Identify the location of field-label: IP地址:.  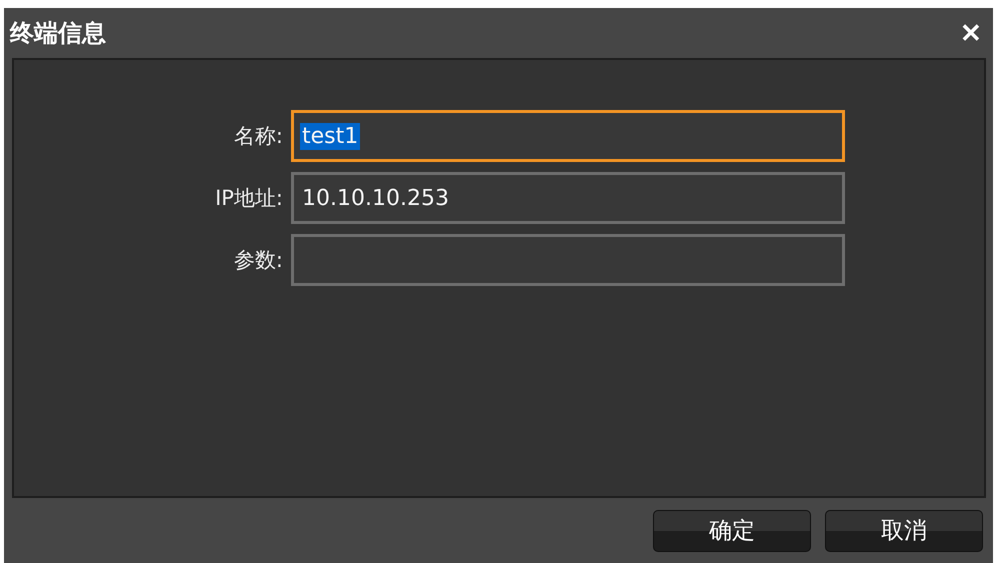
(249, 198).